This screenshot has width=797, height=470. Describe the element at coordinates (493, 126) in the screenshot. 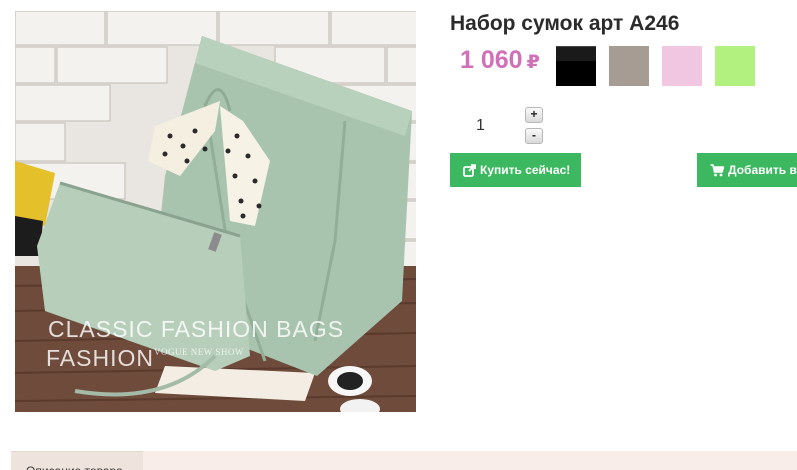

I see `quantity-input` at that location.